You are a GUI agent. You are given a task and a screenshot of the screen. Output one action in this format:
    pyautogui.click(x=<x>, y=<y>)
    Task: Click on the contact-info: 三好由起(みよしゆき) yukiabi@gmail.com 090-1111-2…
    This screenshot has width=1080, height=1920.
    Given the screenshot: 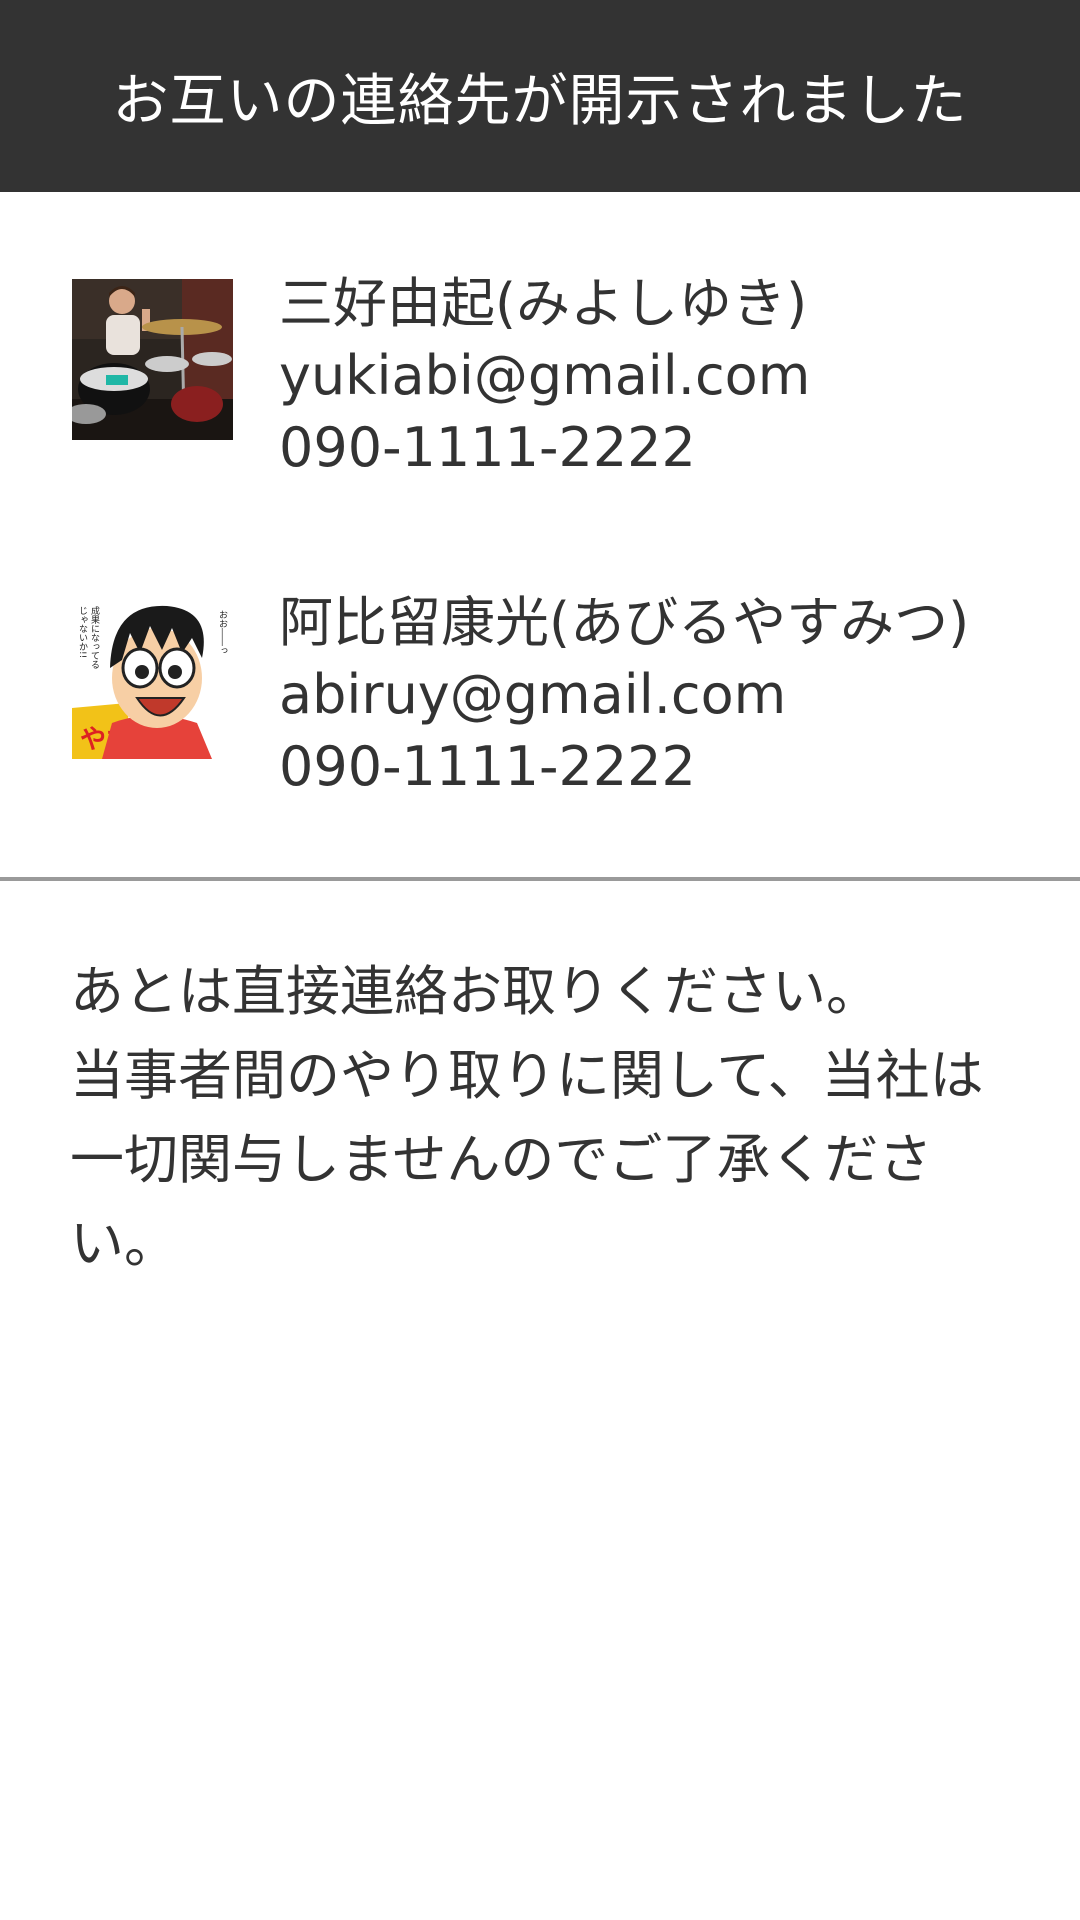 What is the action you would take?
    pyautogui.click(x=544, y=376)
    